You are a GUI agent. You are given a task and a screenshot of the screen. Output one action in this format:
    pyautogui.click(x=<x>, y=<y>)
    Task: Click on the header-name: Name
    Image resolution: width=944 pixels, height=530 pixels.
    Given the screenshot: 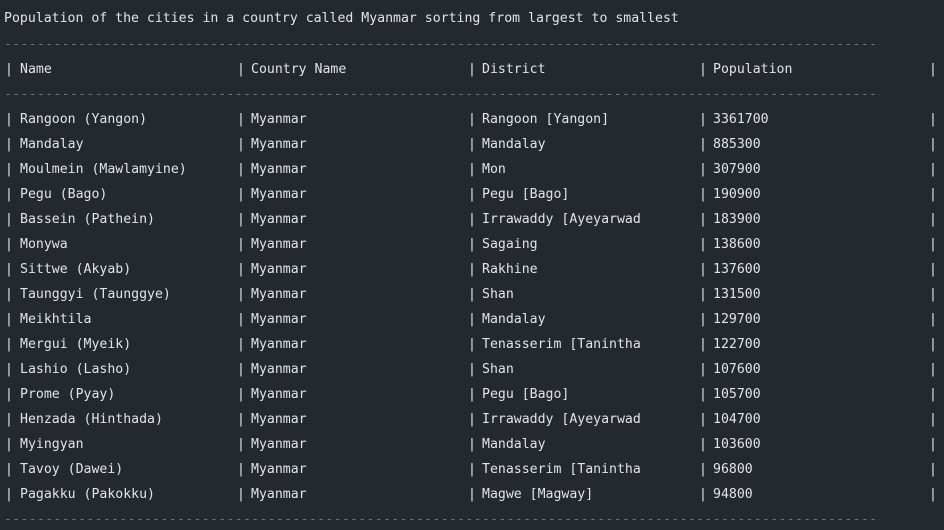 What is the action you would take?
    pyautogui.click(x=36, y=69)
    